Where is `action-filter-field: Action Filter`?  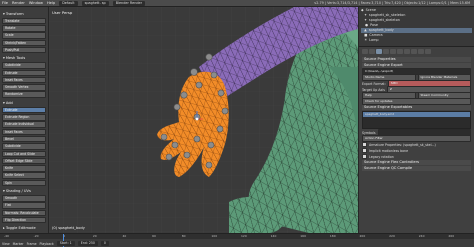 action-filter-field: Action Filter is located at coordinates (416, 138).